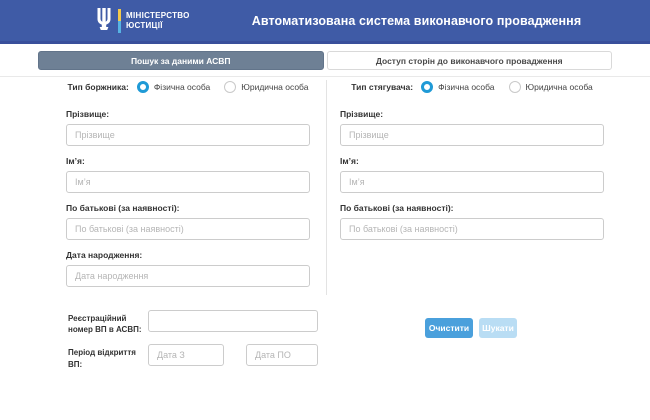  What do you see at coordinates (144, 25) in the screenshot?
I see `ministry-line2: ЮСТИЦІЇ` at bounding box center [144, 25].